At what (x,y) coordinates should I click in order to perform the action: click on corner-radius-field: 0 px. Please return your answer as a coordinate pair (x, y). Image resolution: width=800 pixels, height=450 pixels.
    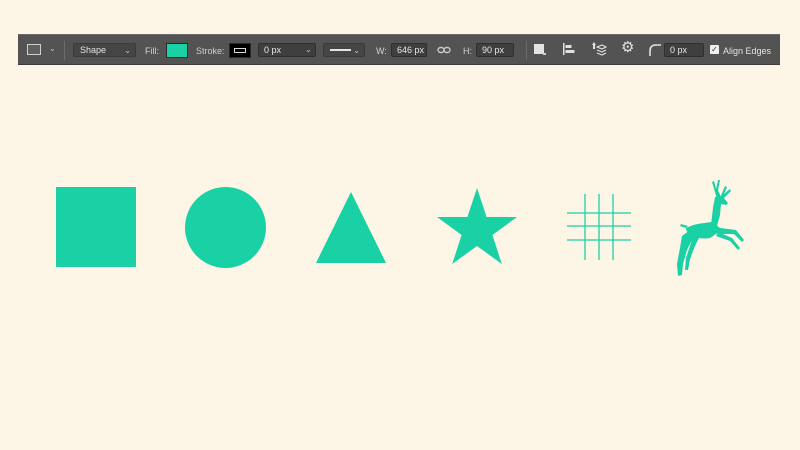
    Looking at the image, I should click on (684, 50).